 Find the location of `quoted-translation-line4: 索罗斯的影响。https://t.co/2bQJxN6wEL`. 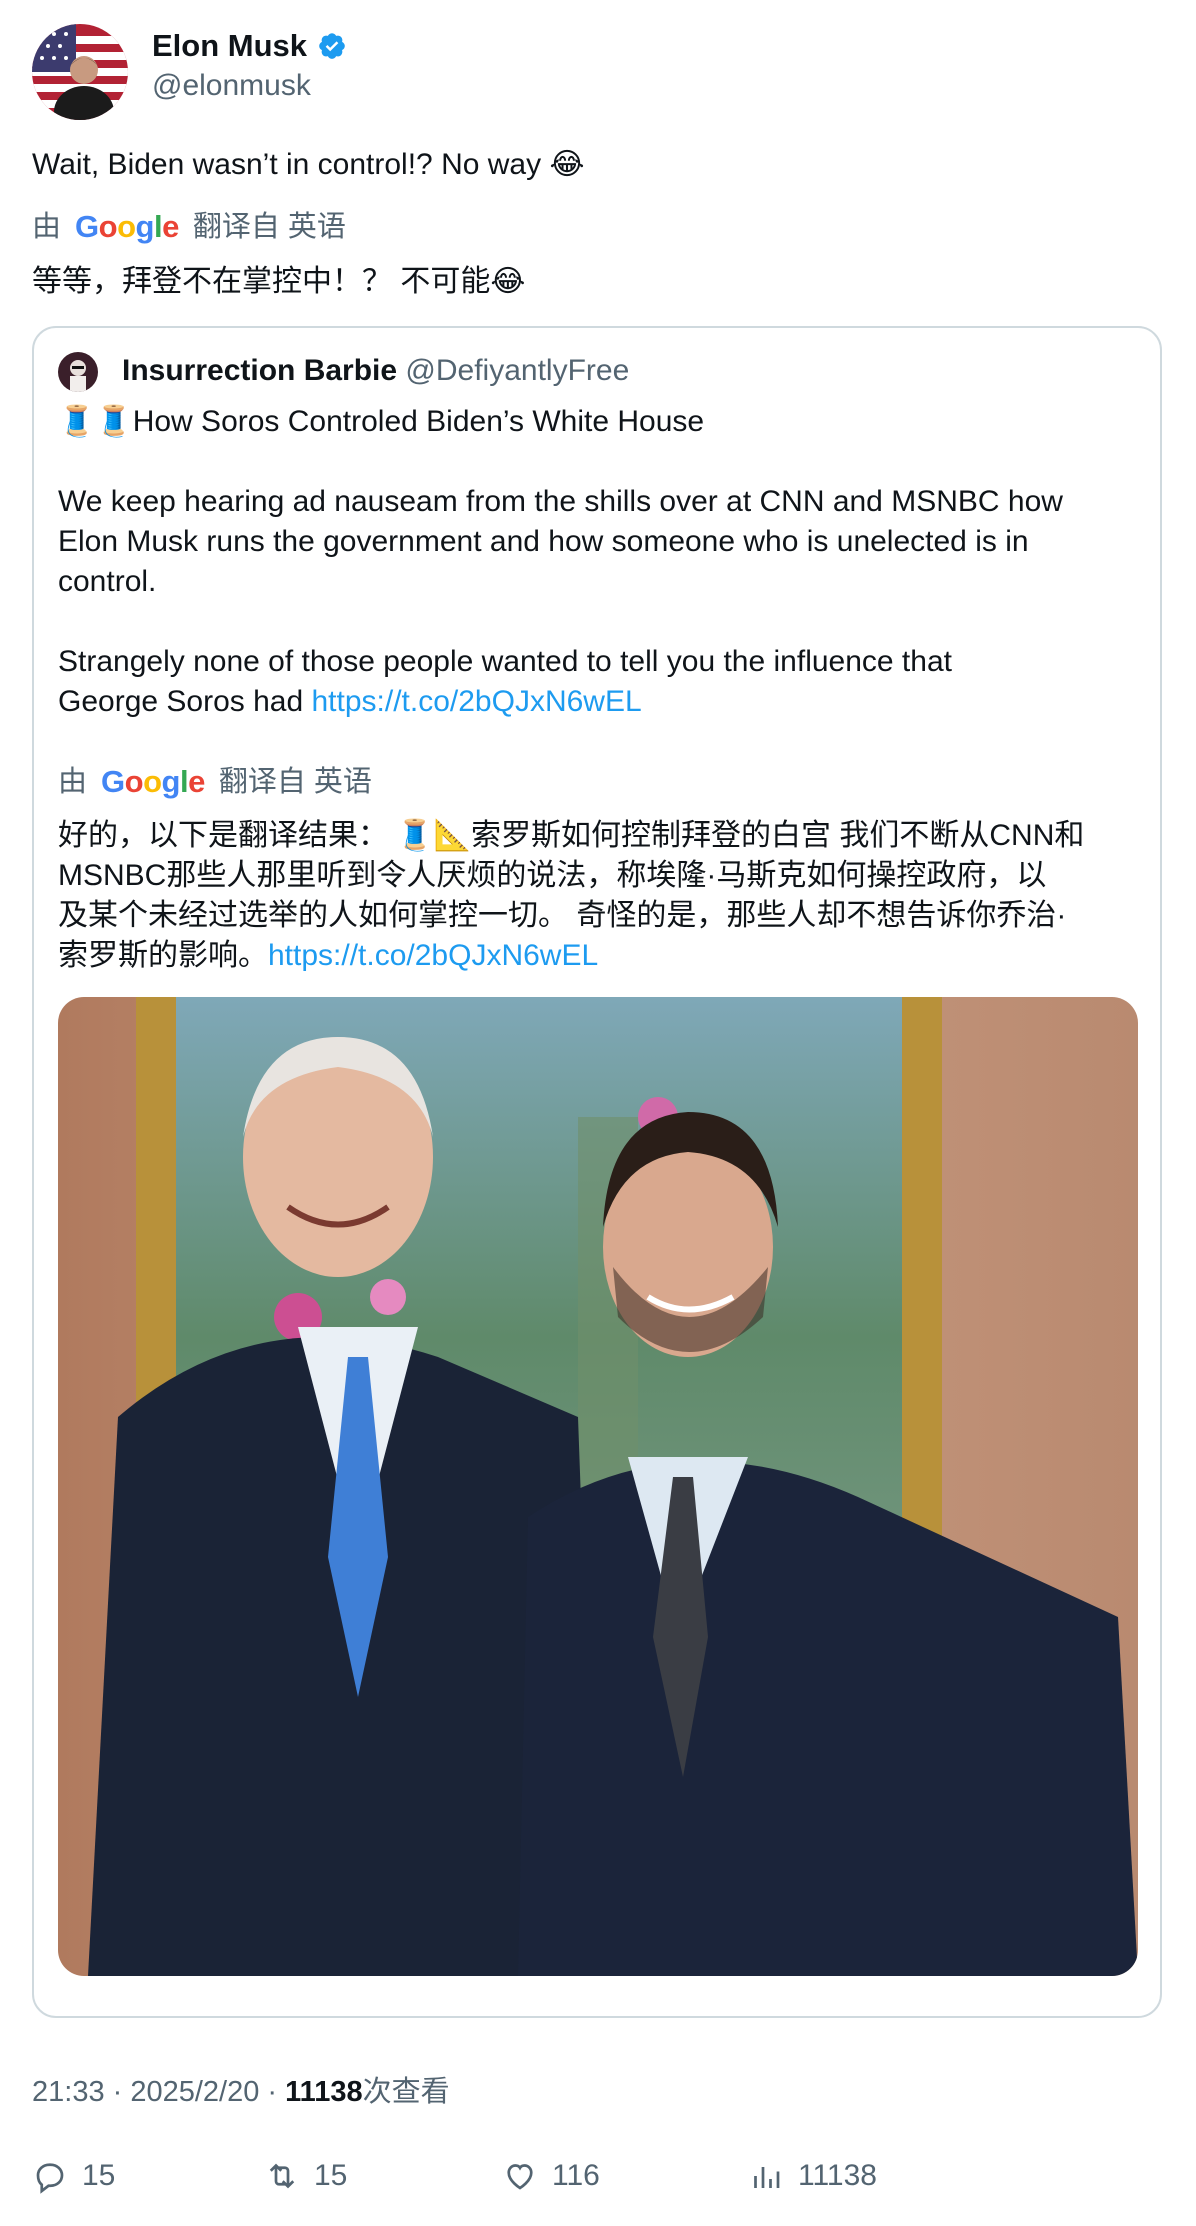

quoted-translation-line4: 索罗斯的影响。https://t.co/2bQJxN6wEL is located at coordinates (328, 956).